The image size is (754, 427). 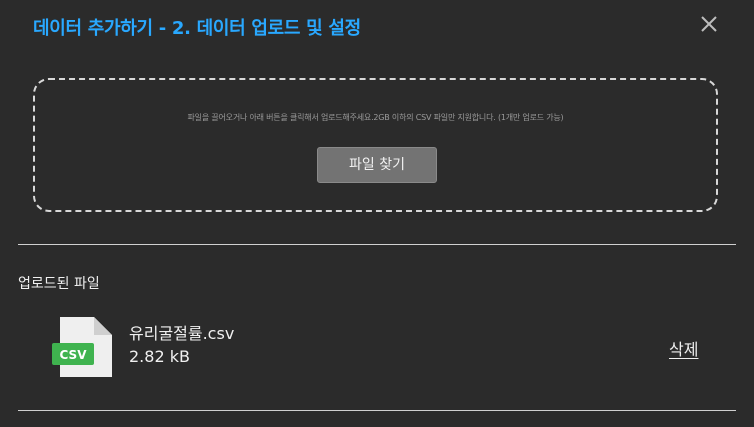 I want to click on close-button, so click(x=709, y=24).